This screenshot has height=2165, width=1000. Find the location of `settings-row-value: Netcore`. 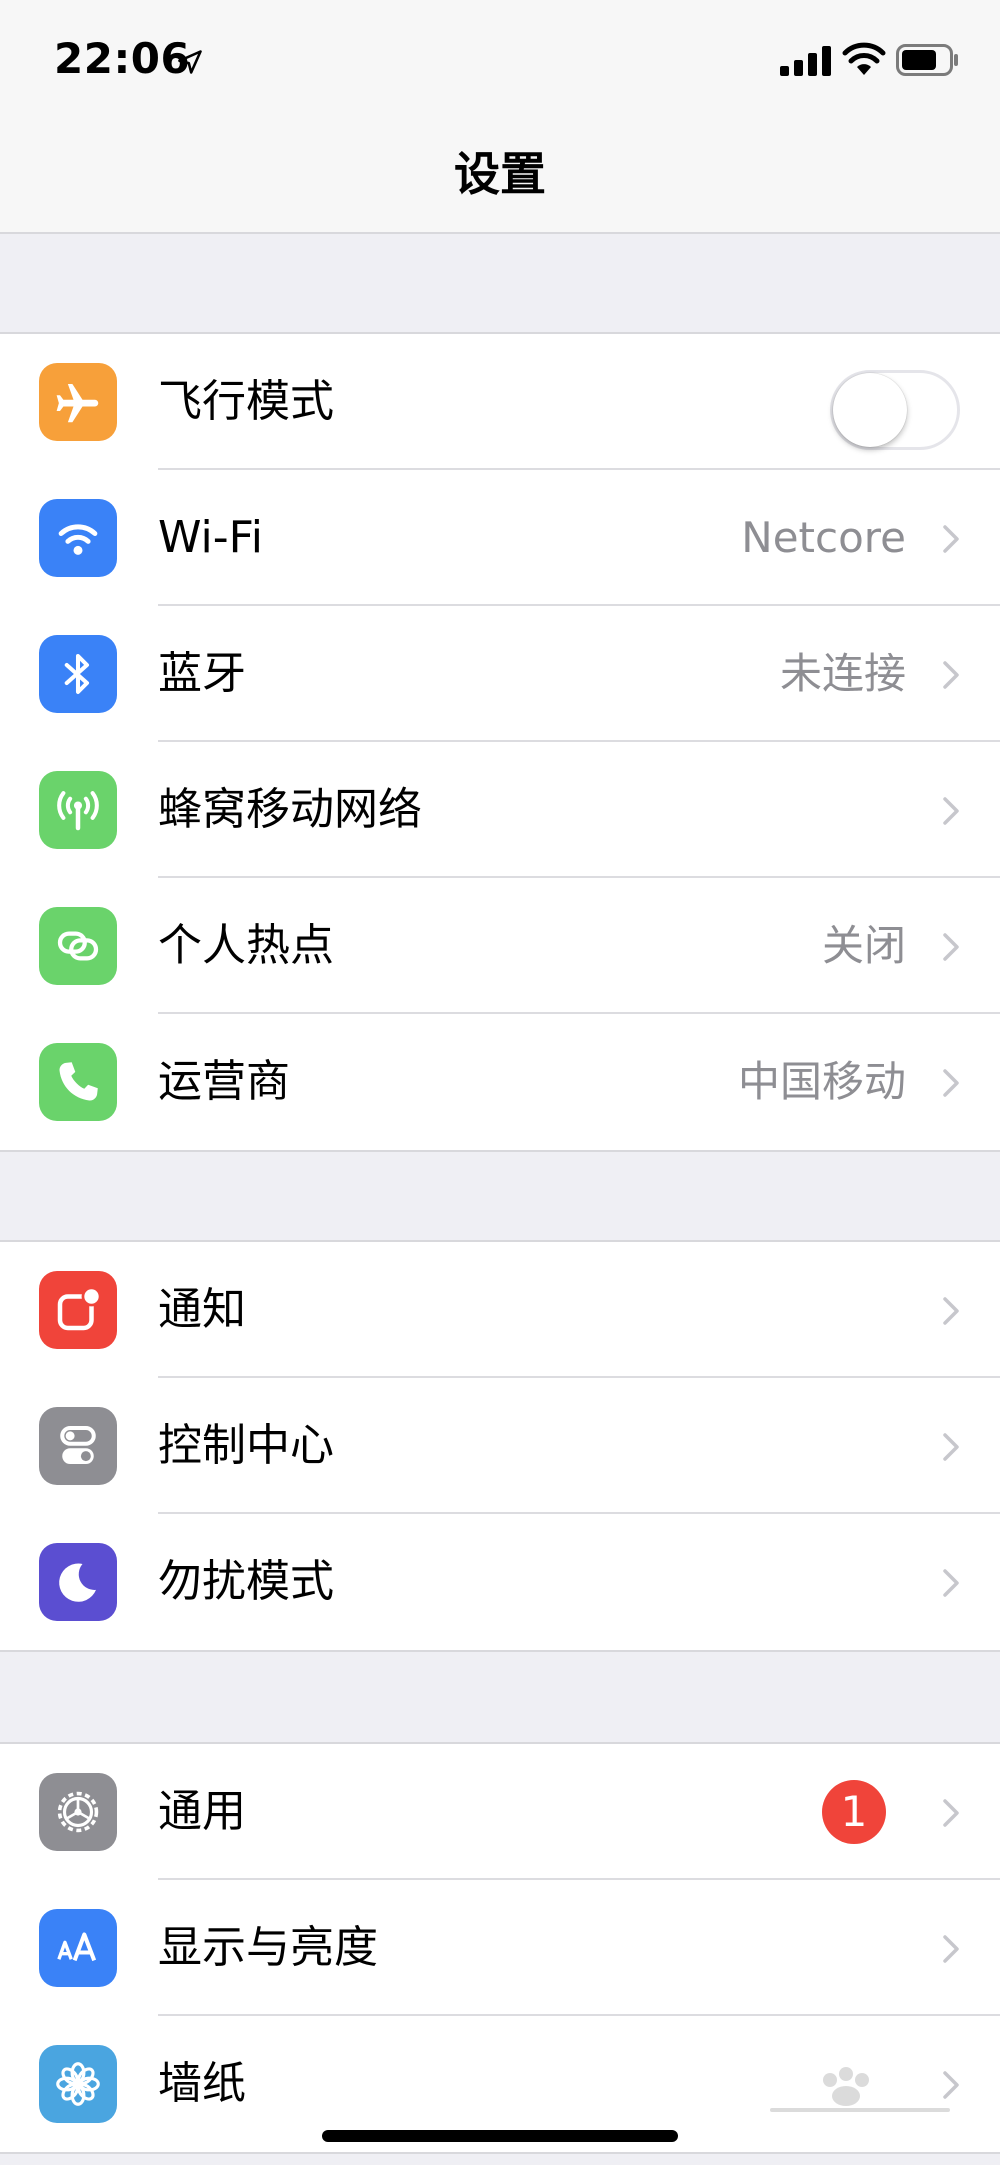

settings-row-value: Netcore is located at coordinates (823, 537).